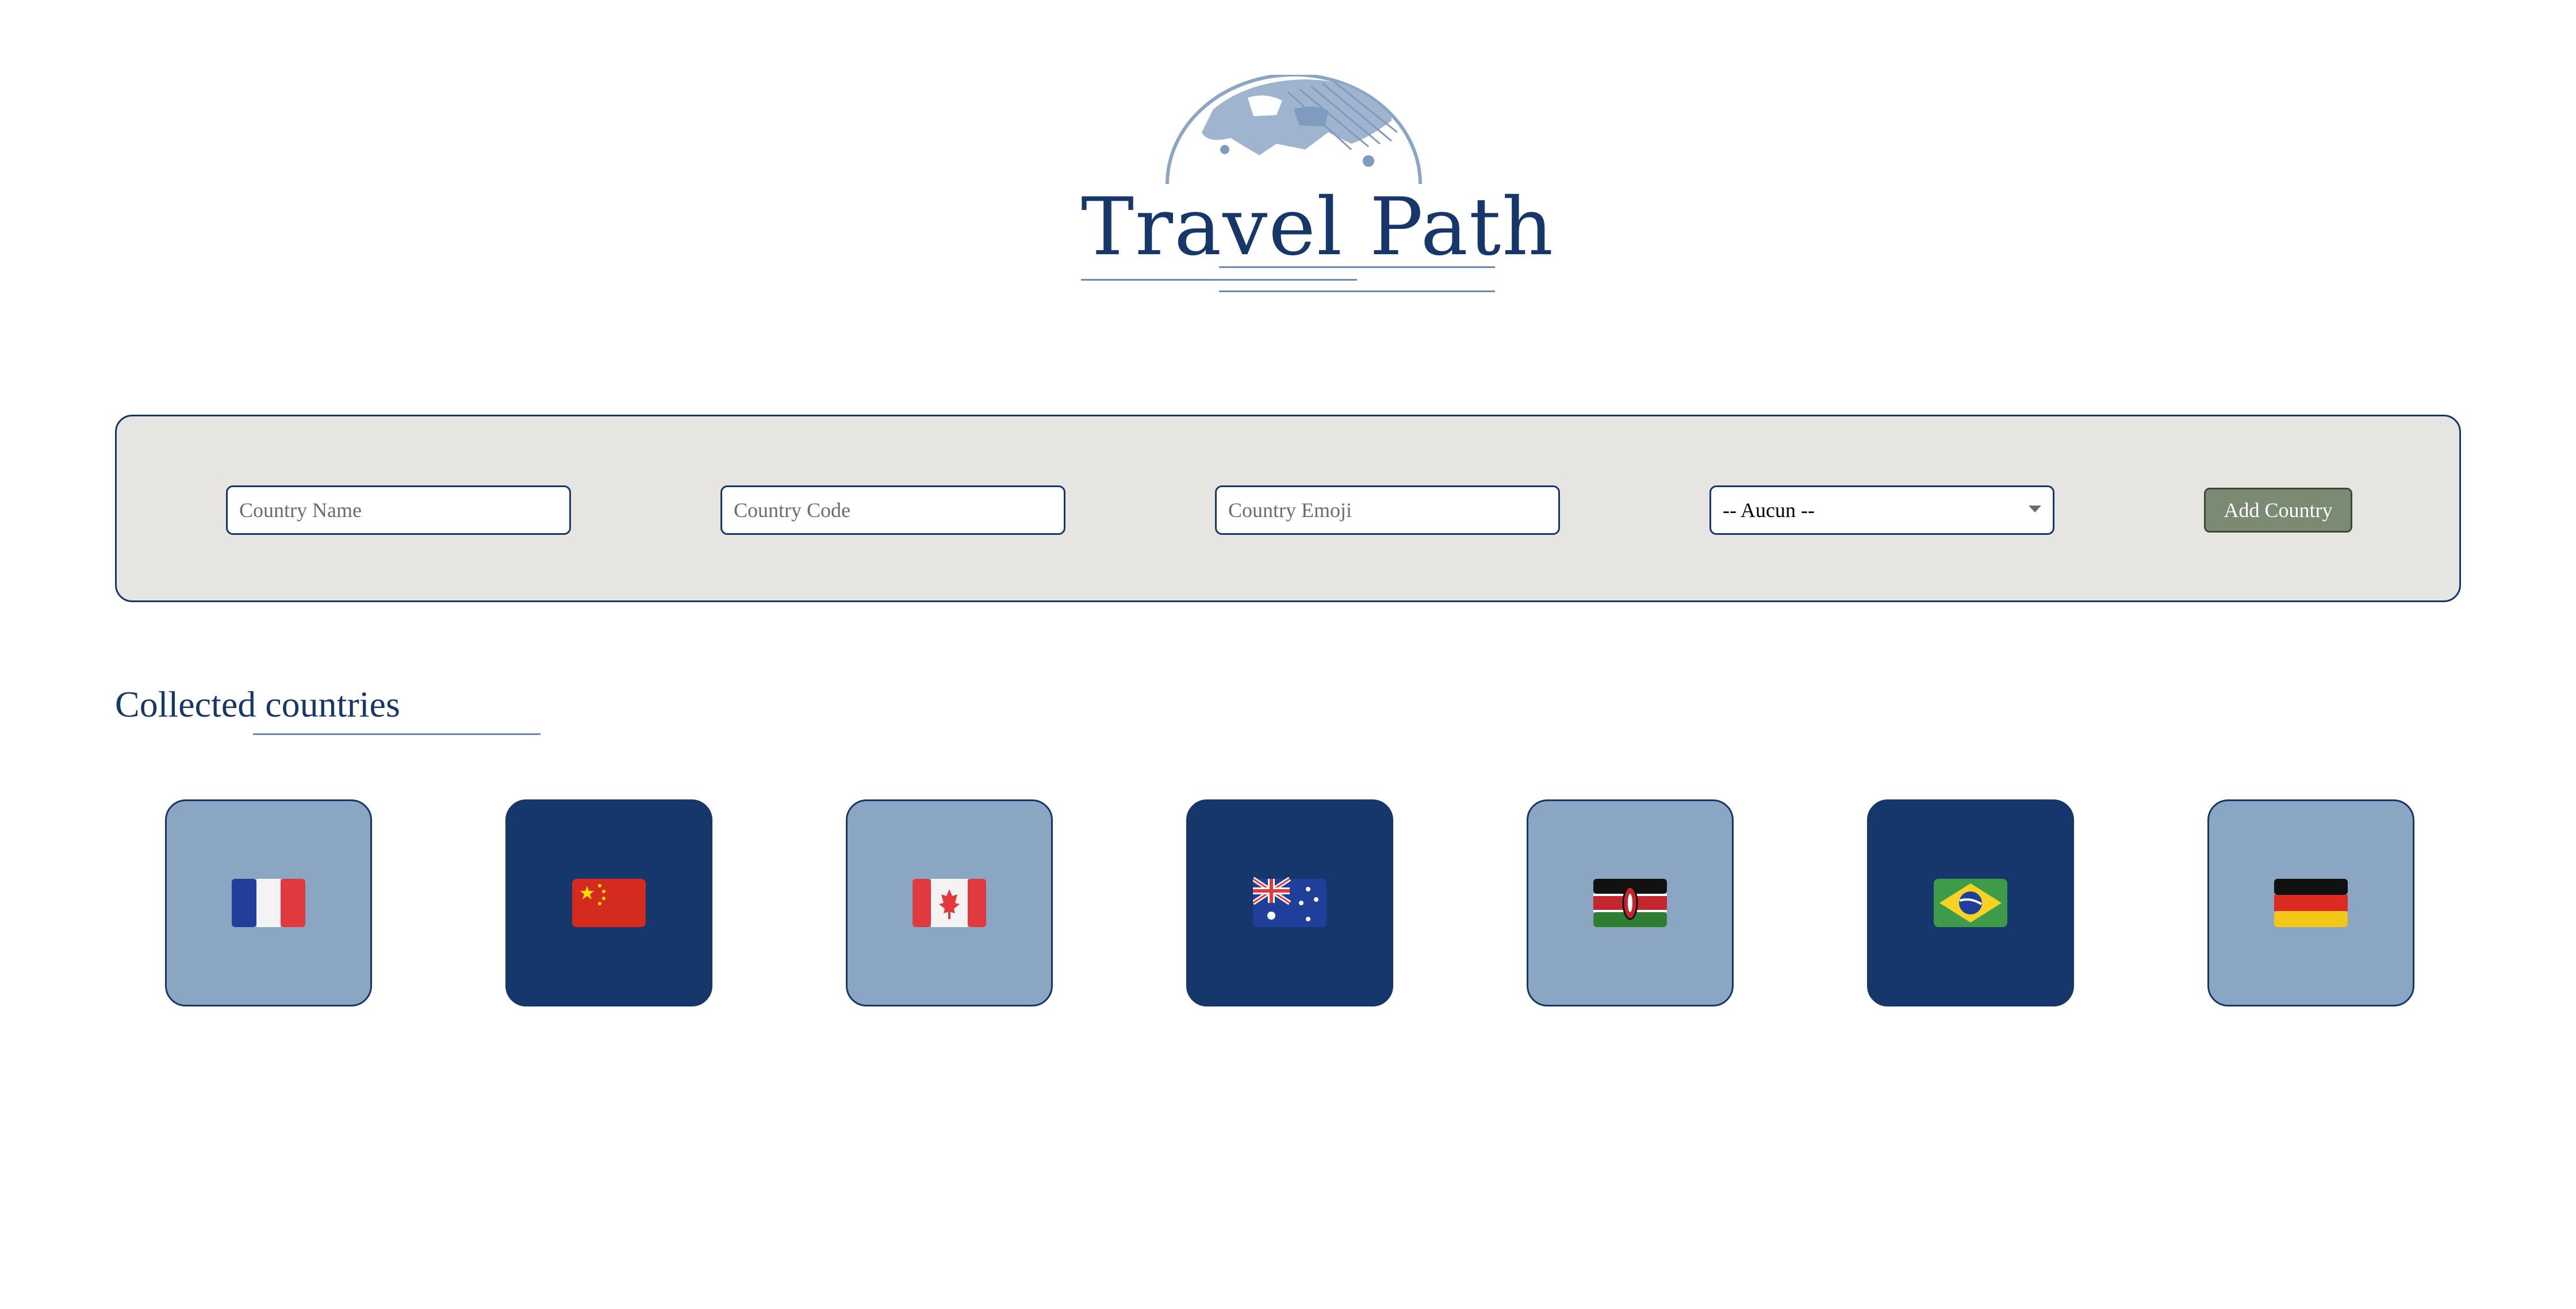 The width and height of the screenshot is (2576, 1309). I want to click on brazil-flag-icon, so click(1970, 903).